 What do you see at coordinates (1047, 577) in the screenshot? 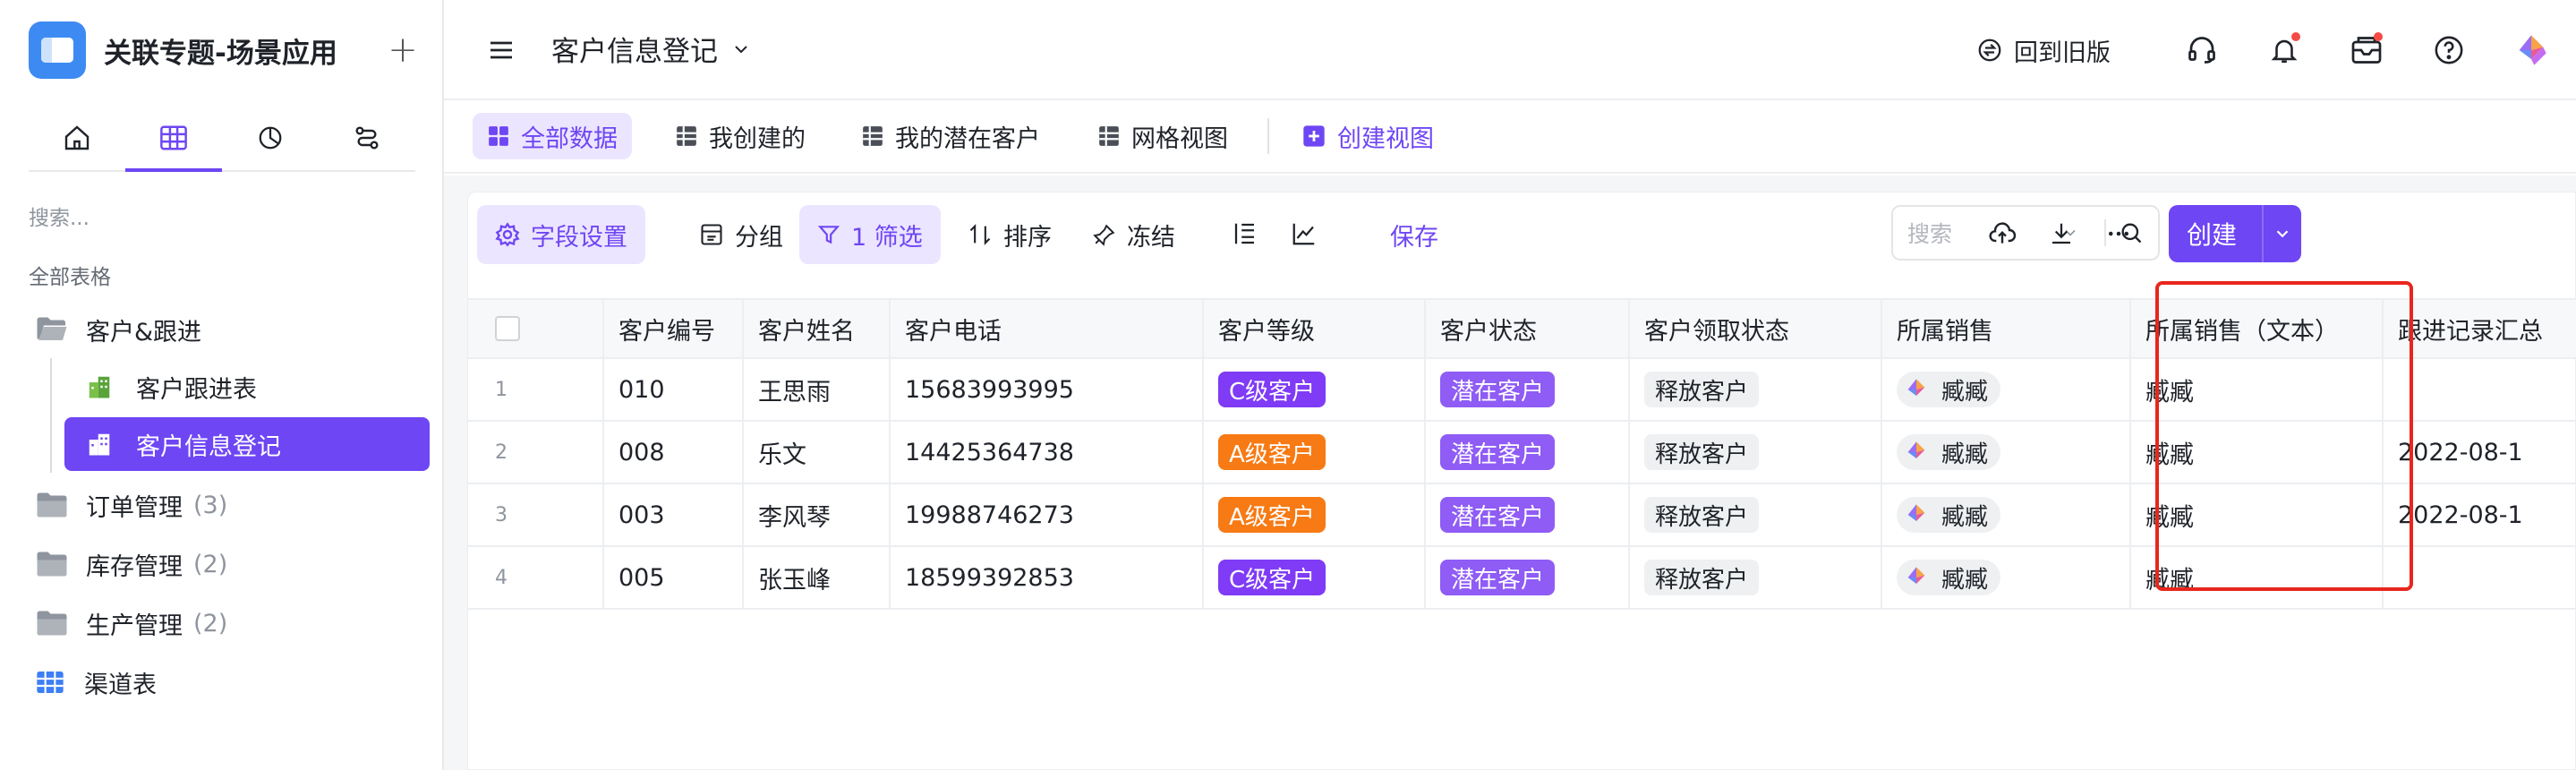
I see `customer-phone-cell: 18599392853` at bounding box center [1047, 577].